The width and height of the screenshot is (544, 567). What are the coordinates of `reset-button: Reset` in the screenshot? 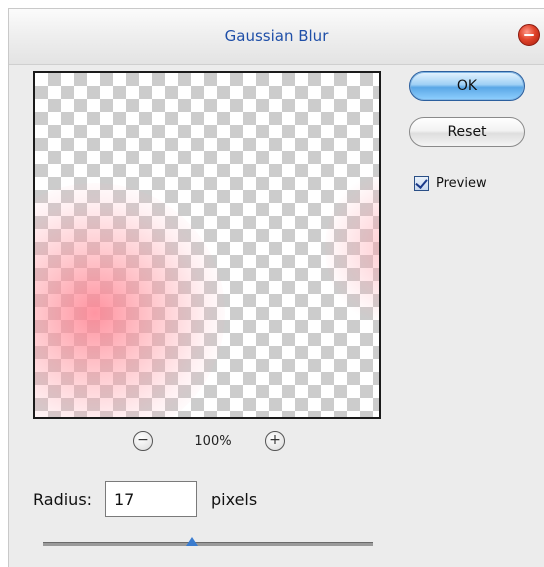 It's located at (467, 132).